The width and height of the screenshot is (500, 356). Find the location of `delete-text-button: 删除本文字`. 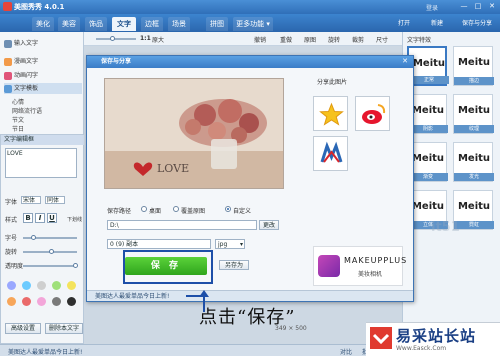

delete-text-button: 删除本文字 is located at coordinates (64, 328).